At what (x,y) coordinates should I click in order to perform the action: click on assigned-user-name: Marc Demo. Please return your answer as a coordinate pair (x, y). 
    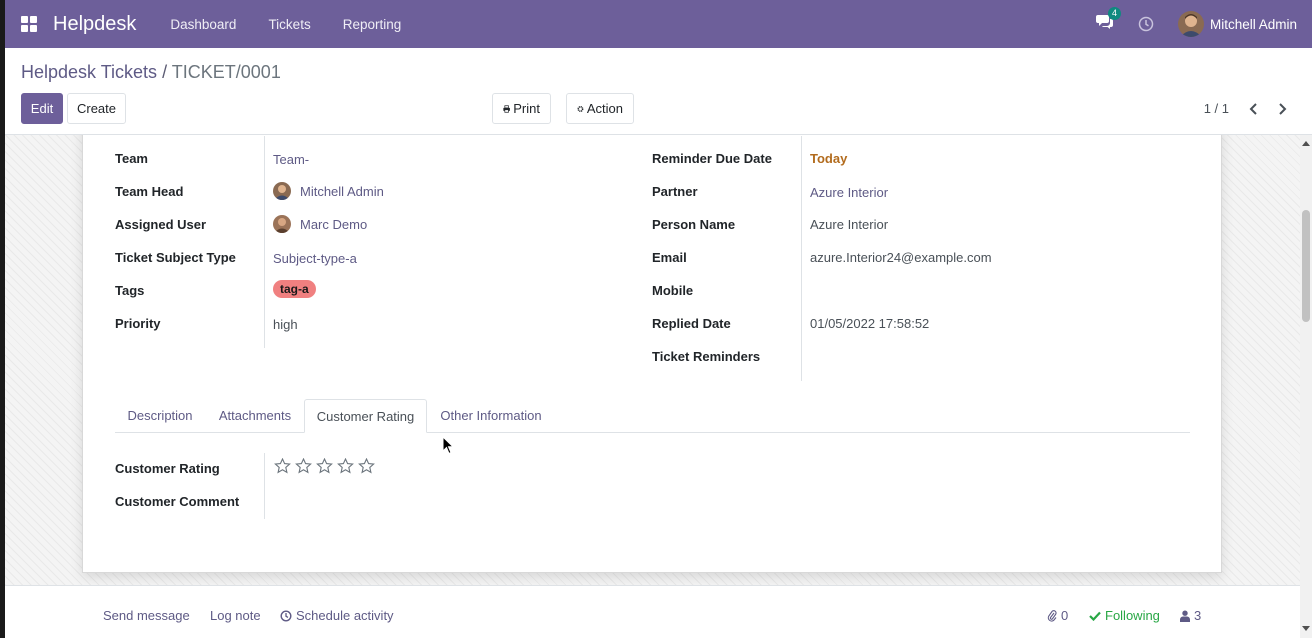
    Looking at the image, I should click on (334, 224).